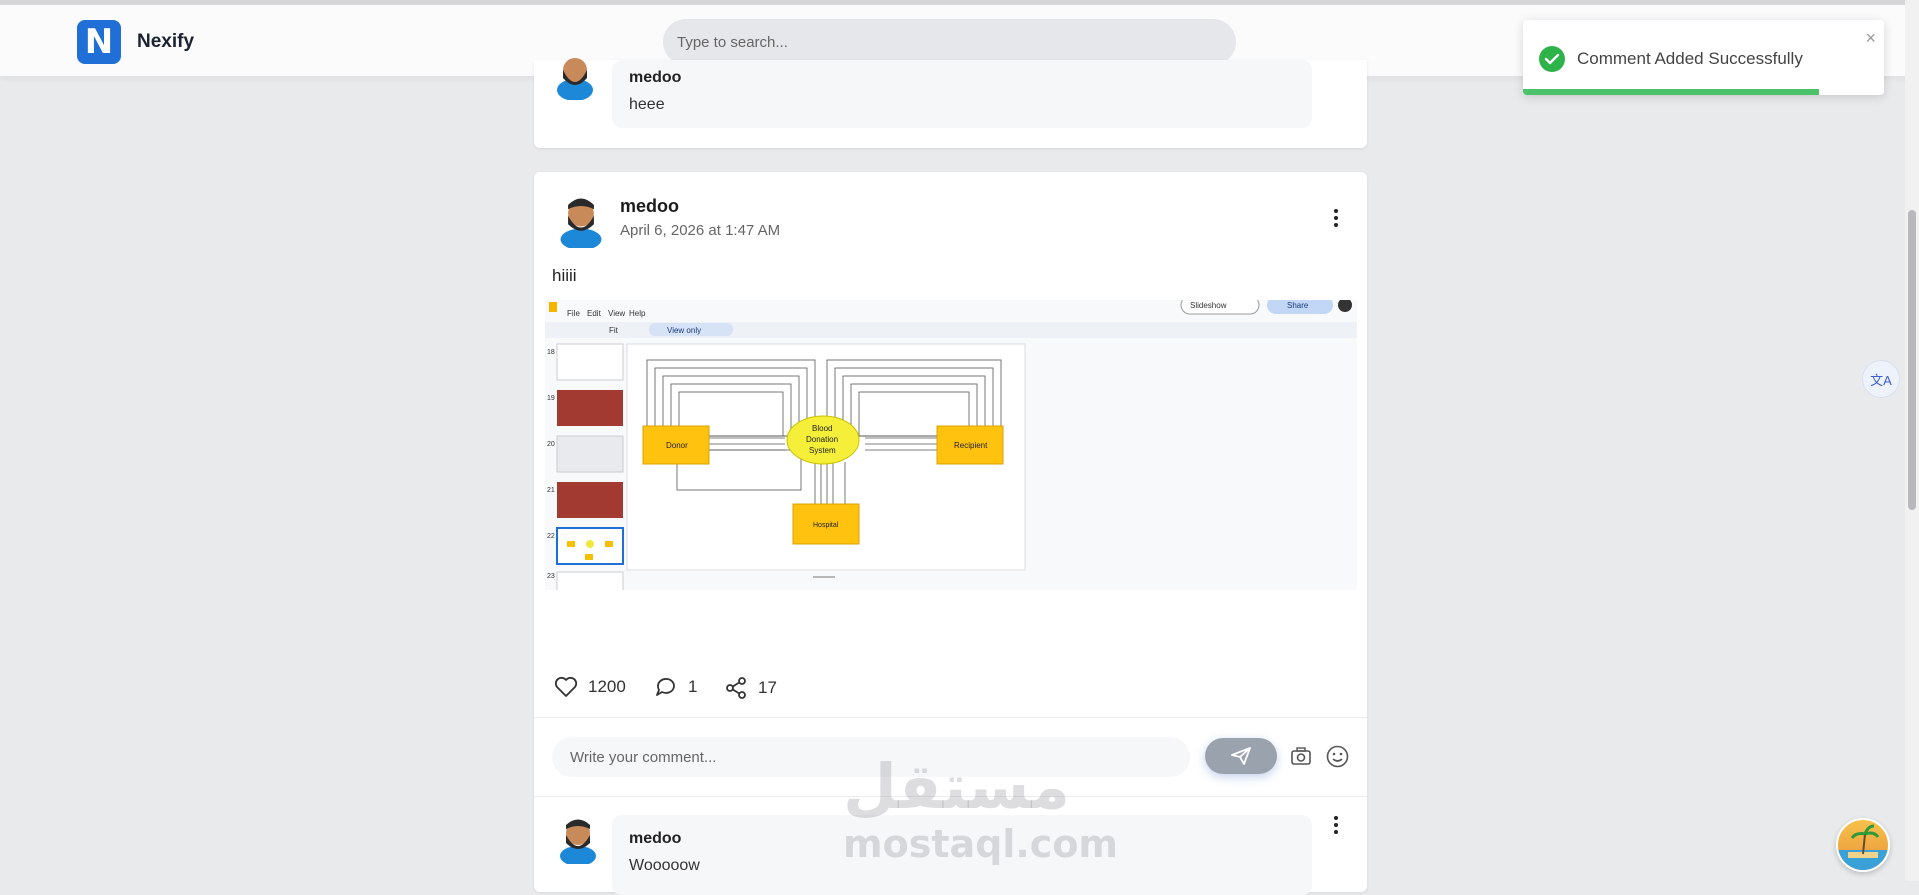 This screenshot has height=895, width=1919. What do you see at coordinates (578, 838) in the screenshot?
I see `comment-avatar` at bounding box center [578, 838].